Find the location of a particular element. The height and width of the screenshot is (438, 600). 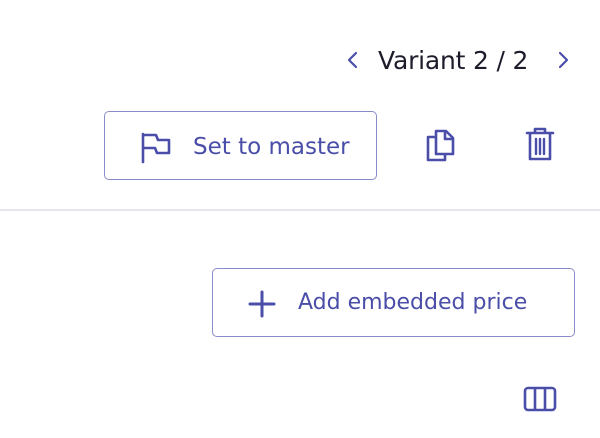

set-to-master-label: Set to master is located at coordinates (271, 147).